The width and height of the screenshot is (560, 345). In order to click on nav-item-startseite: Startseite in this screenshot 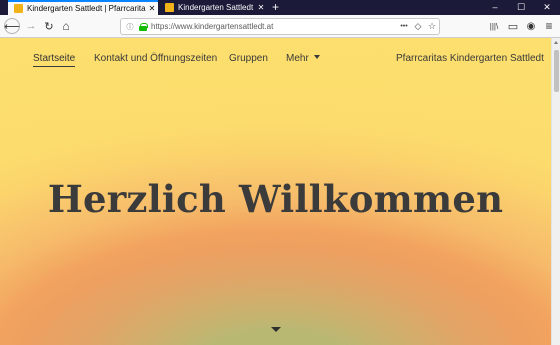, I will do `click(54, 60)`.